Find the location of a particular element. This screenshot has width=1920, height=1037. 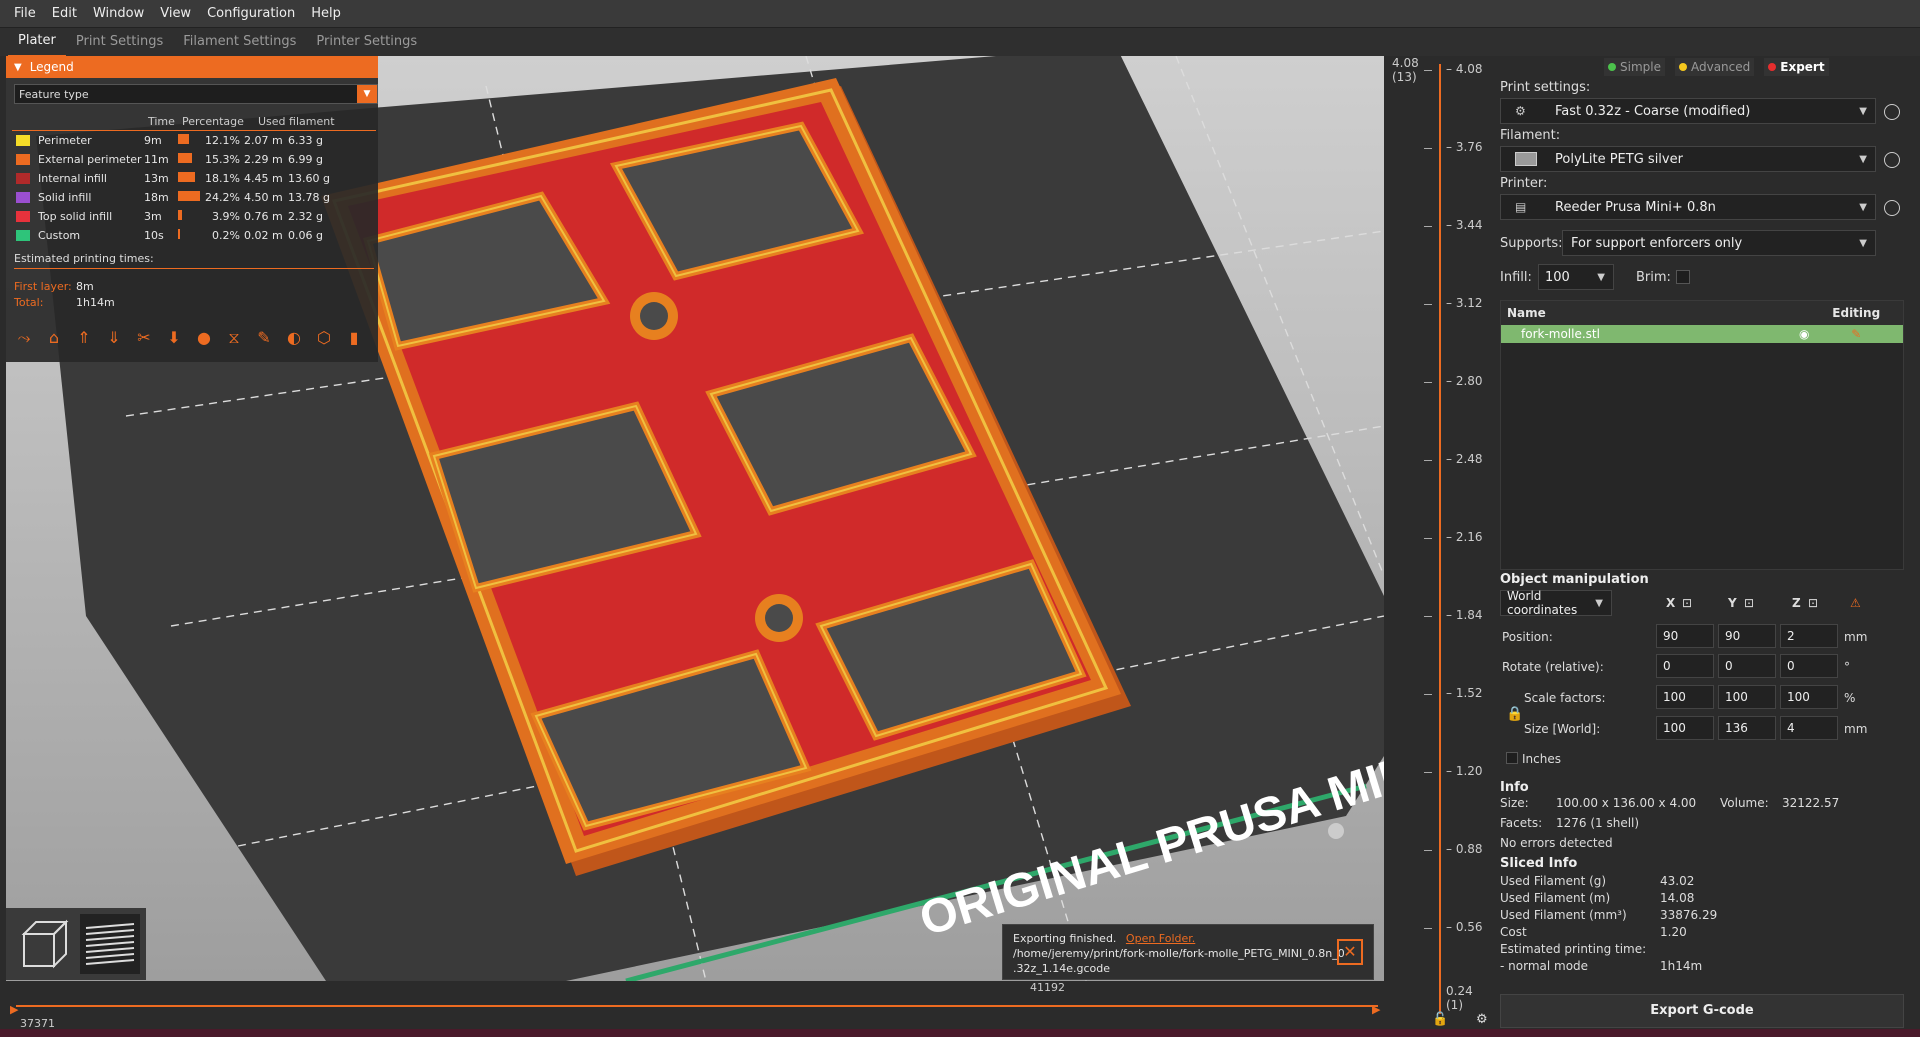

mode-expert: Expert is located at coordinates (1796, 67).